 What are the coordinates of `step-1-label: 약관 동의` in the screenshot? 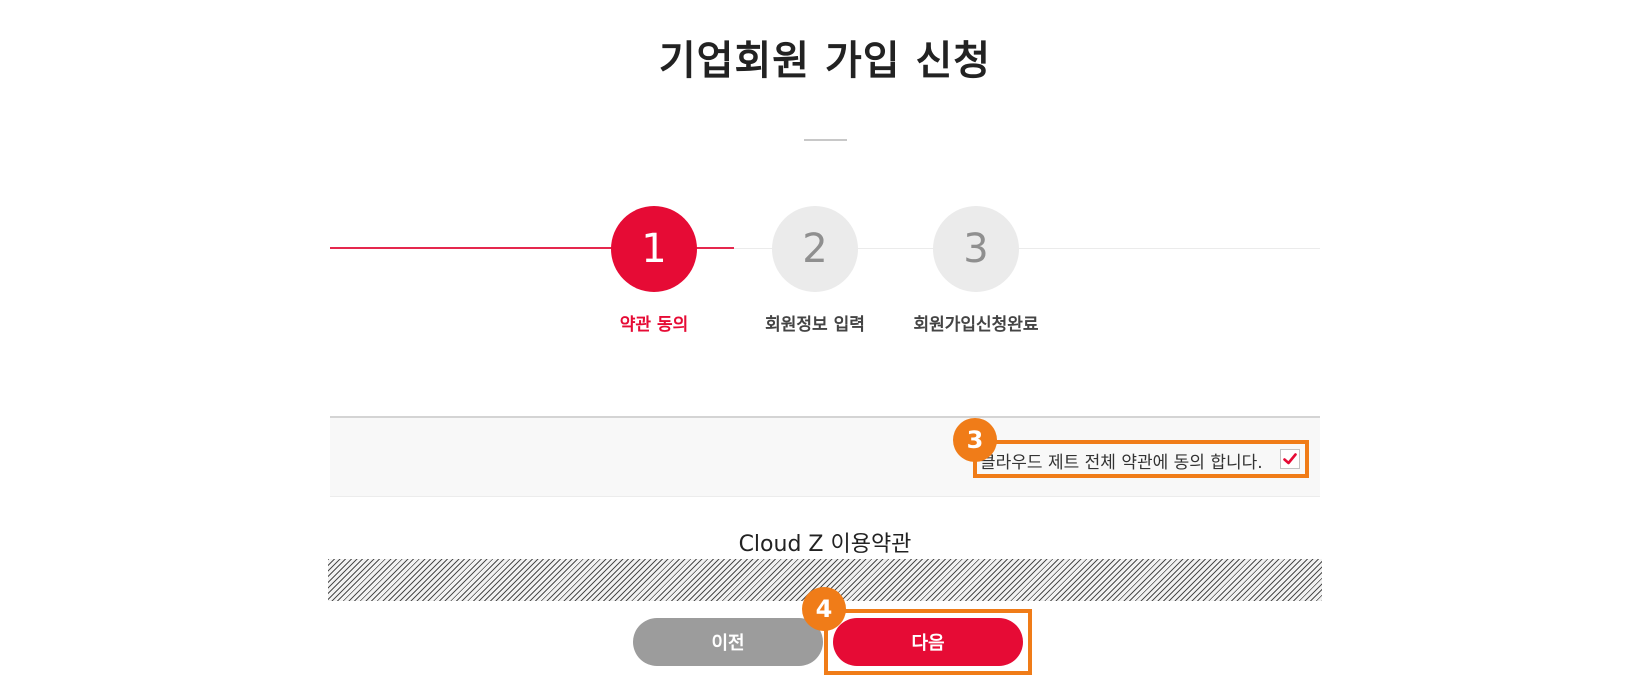 It's located at (654, 325).